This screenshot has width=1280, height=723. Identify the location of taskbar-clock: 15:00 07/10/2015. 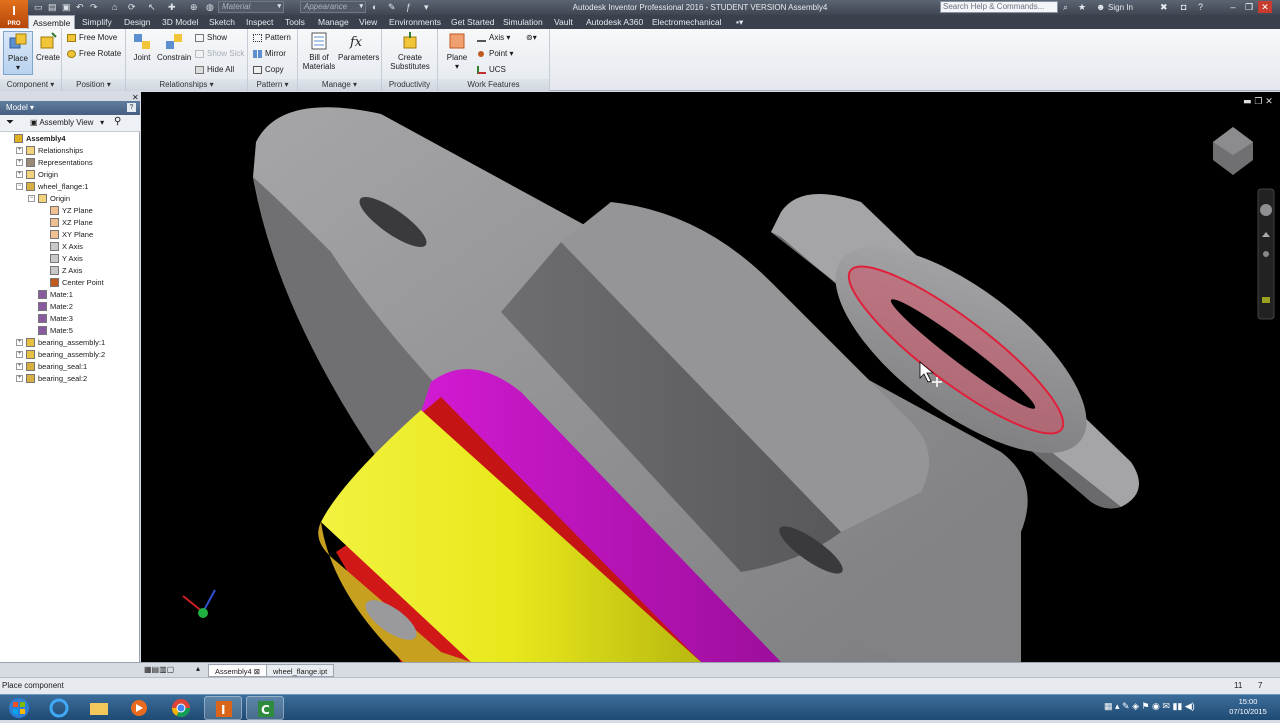
(1248, 707).